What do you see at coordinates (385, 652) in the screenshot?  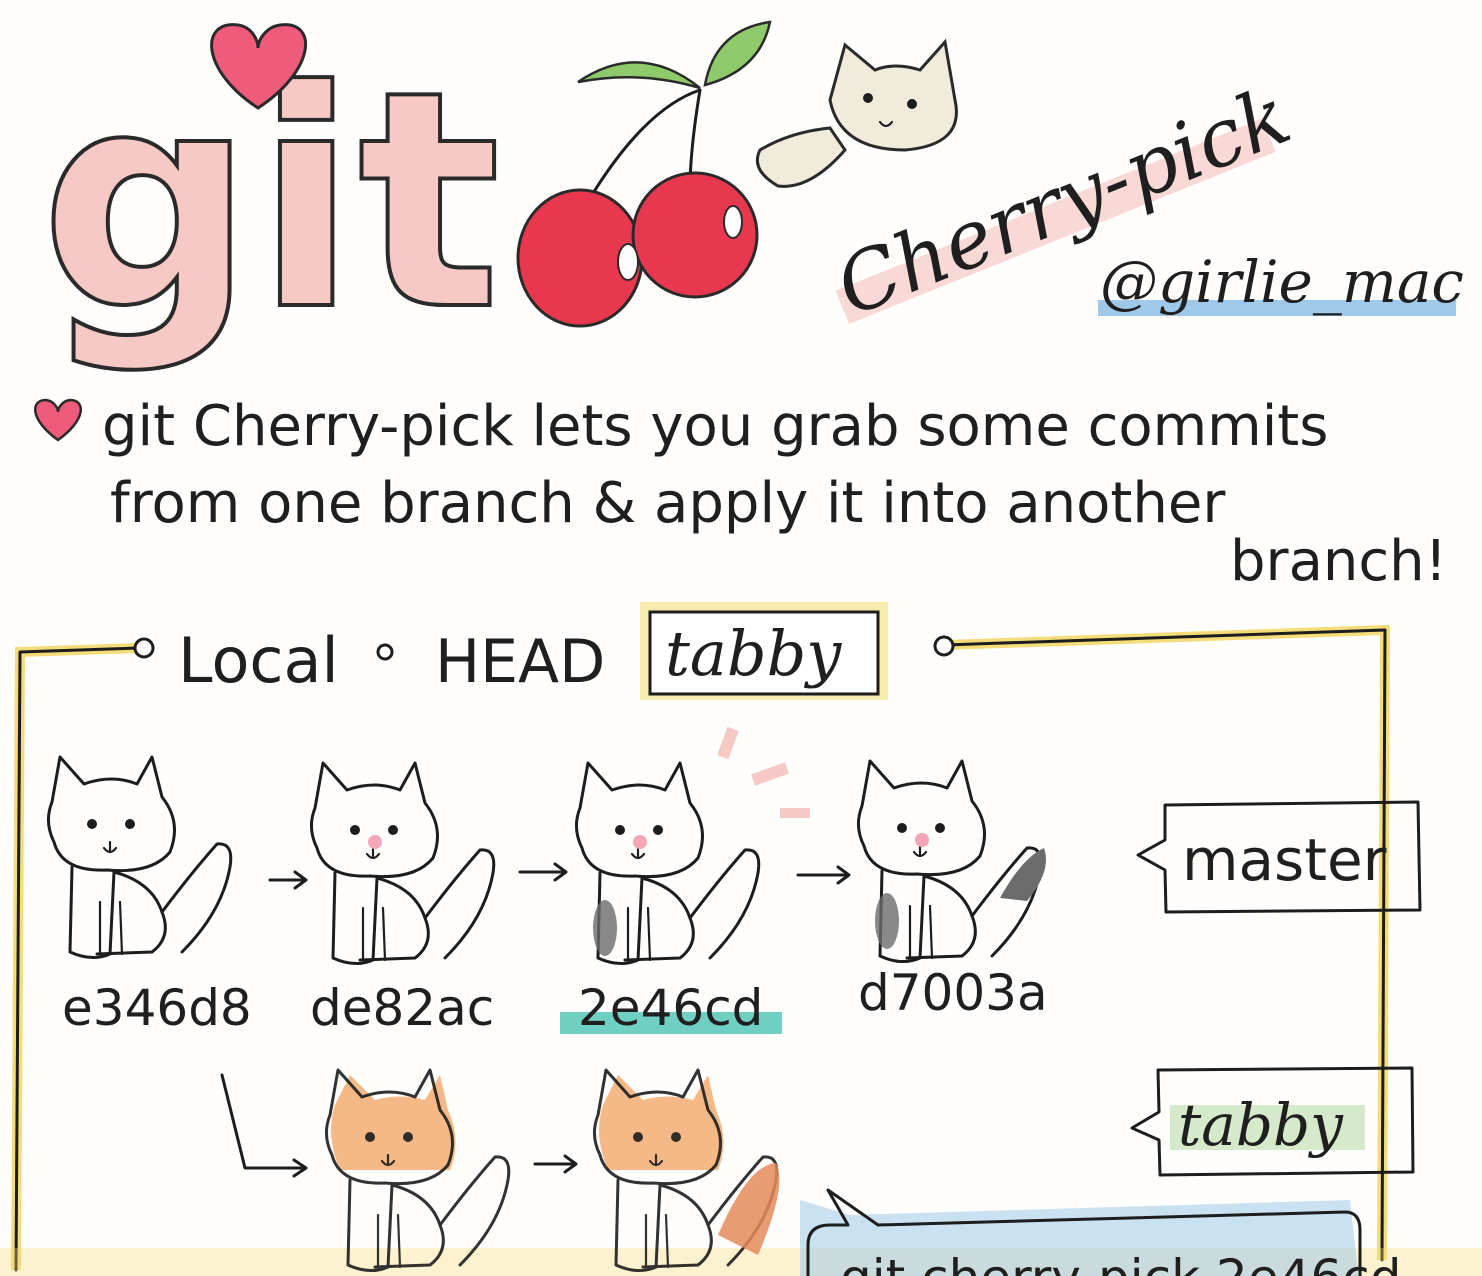 I see `separator-dot` at bounding box center [385, 652].